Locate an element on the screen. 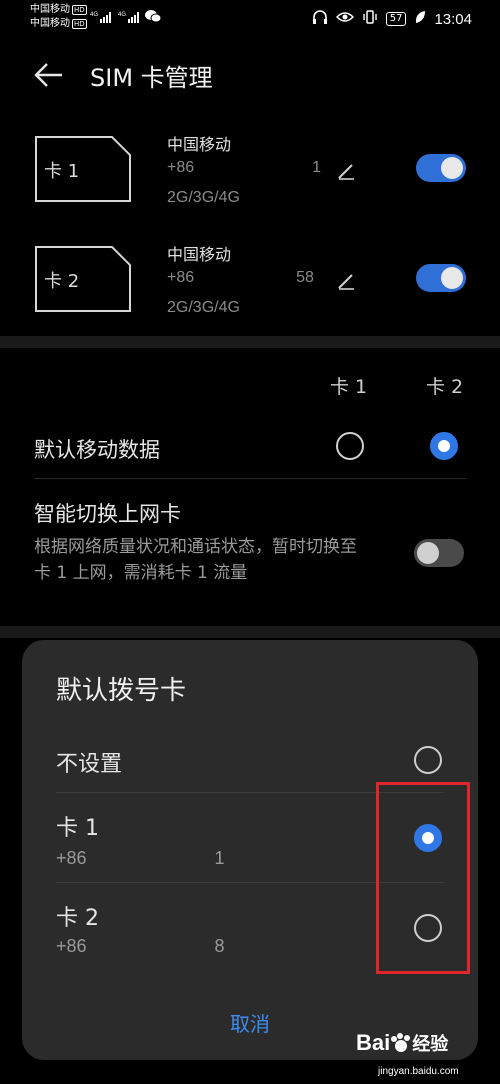 The height and width of the screenshot is (1084, 500). sim-1-number-prefix: +86 is located at coordinates (181, 167).